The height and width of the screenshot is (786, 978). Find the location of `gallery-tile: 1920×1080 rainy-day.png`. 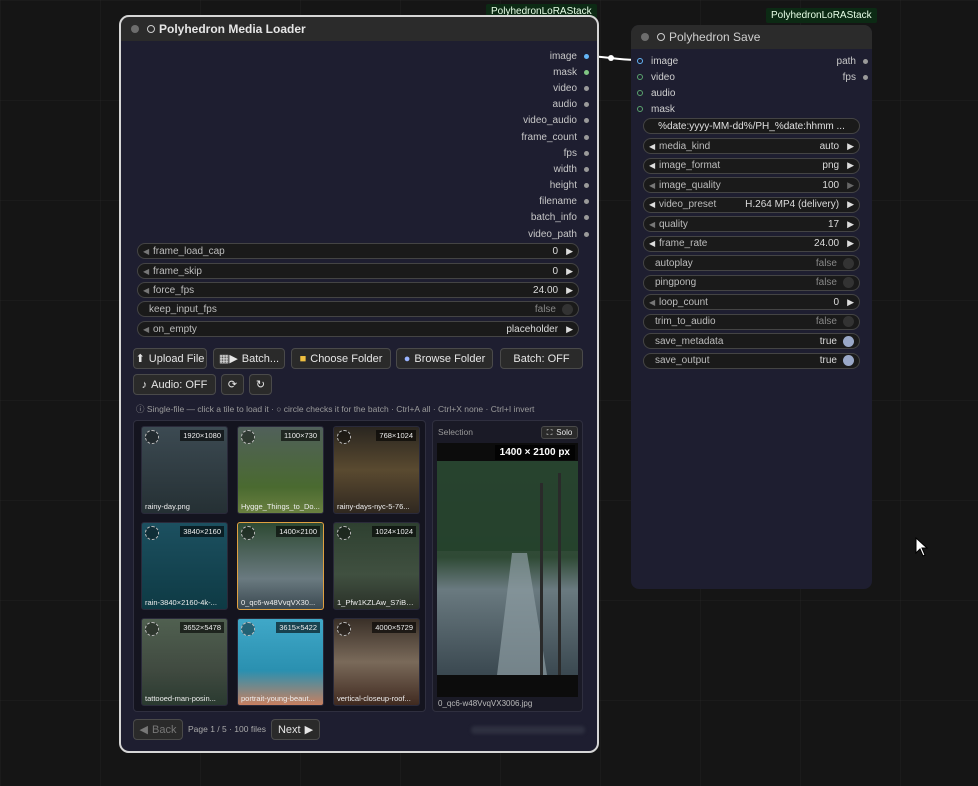

gallery-tile: 1920×1080 rainy-day.png is located at coordinates (184, 470).